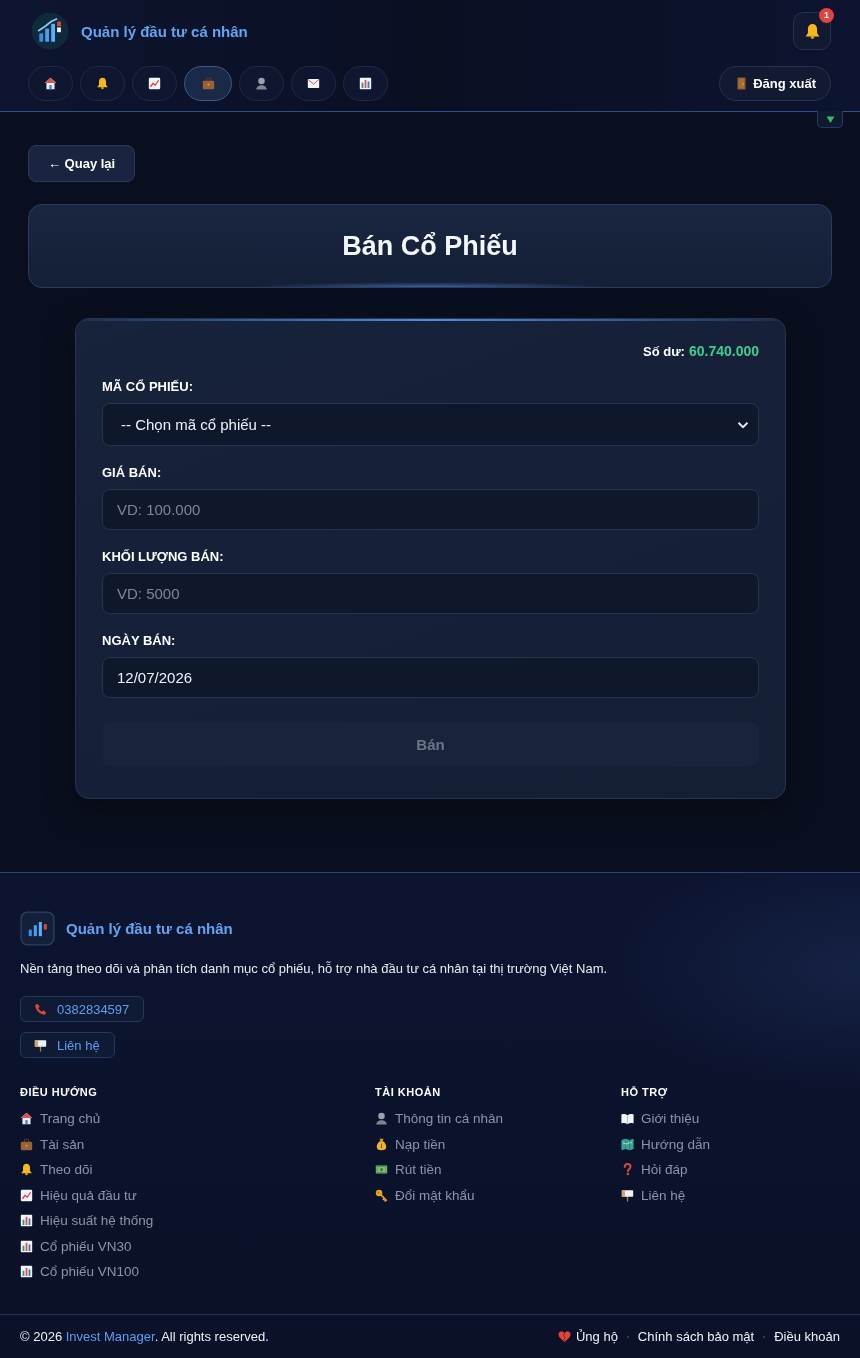  What do you see at coordinates (564, 1336) in the screenshot?
I see `broken-heart-icon` at bounding box center [564, 1336].